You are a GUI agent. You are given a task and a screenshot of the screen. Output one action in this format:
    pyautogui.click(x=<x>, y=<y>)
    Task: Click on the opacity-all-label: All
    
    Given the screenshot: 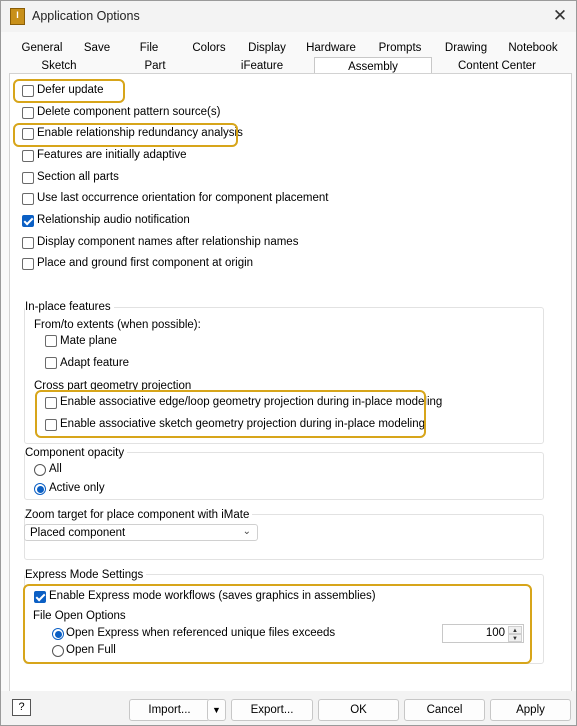 What is the action you would take?
    pyautogui.click(x=55, y=469)
    